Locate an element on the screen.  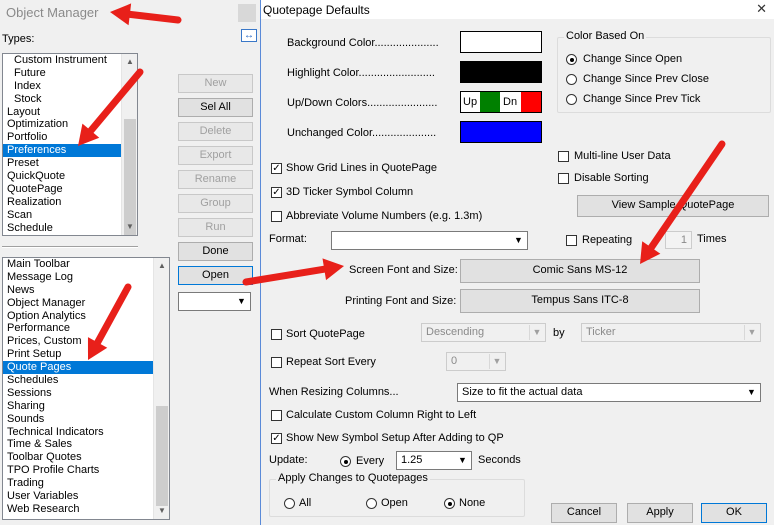
types-list-item: QuickQuote is located at coordinates (70, 176).